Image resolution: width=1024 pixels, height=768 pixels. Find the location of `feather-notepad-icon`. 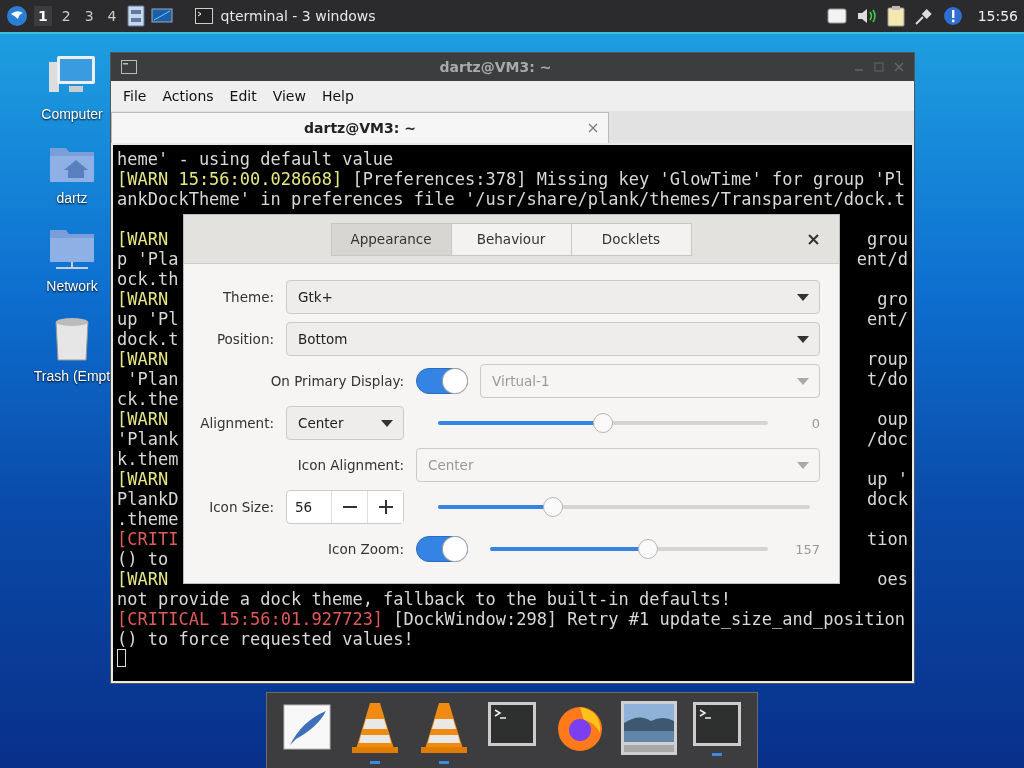

feather-notepad-icon is located at coordinates (307, 726).